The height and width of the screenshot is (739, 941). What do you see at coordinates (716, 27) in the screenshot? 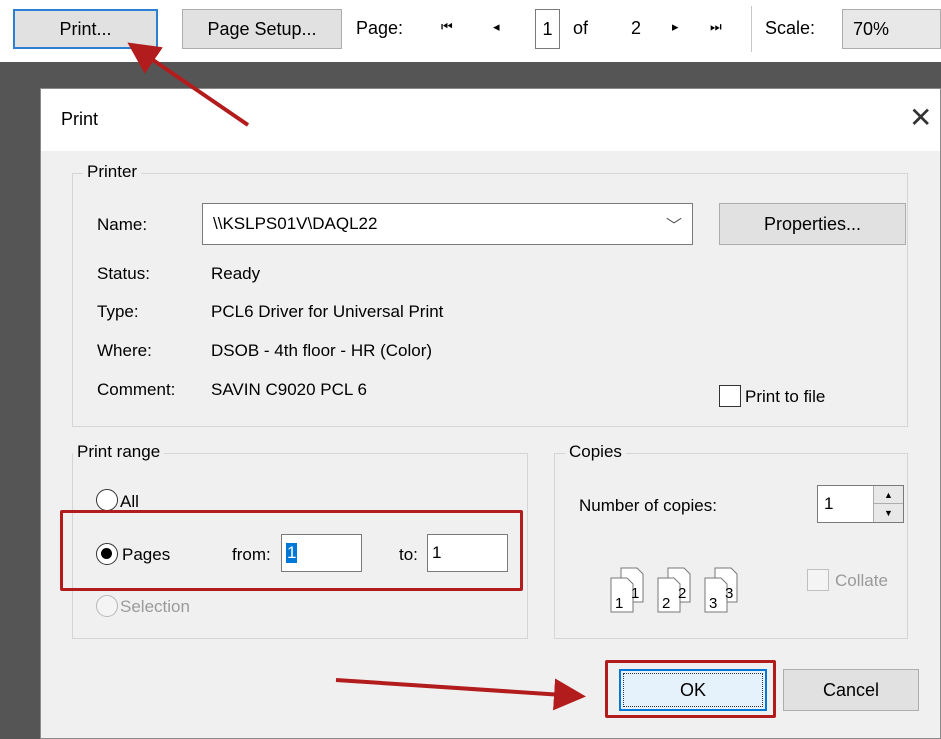
I see `last-page-icon: ⏭` at bounding box center [716, 27].